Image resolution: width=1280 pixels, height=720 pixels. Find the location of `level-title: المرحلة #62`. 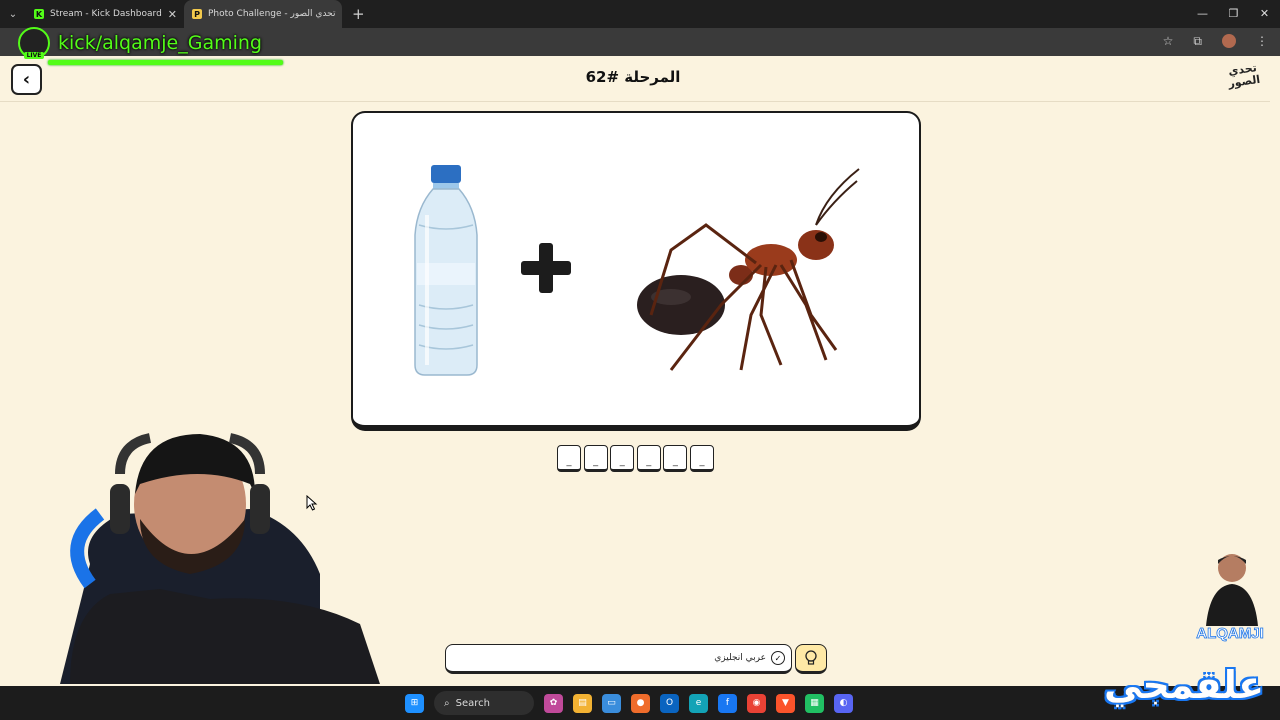

level-title: المرحلة #62 is located at coordinates (633, 77).